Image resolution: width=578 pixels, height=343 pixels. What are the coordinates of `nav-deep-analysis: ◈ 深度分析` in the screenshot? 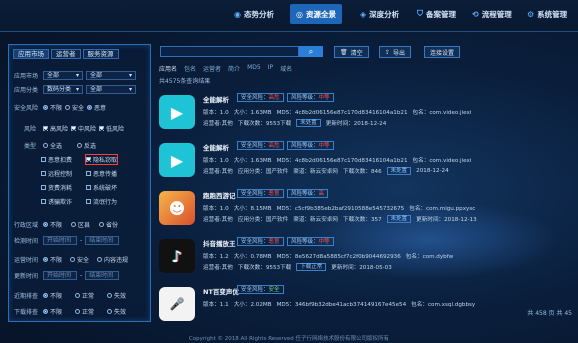 It's located at (379, 14).